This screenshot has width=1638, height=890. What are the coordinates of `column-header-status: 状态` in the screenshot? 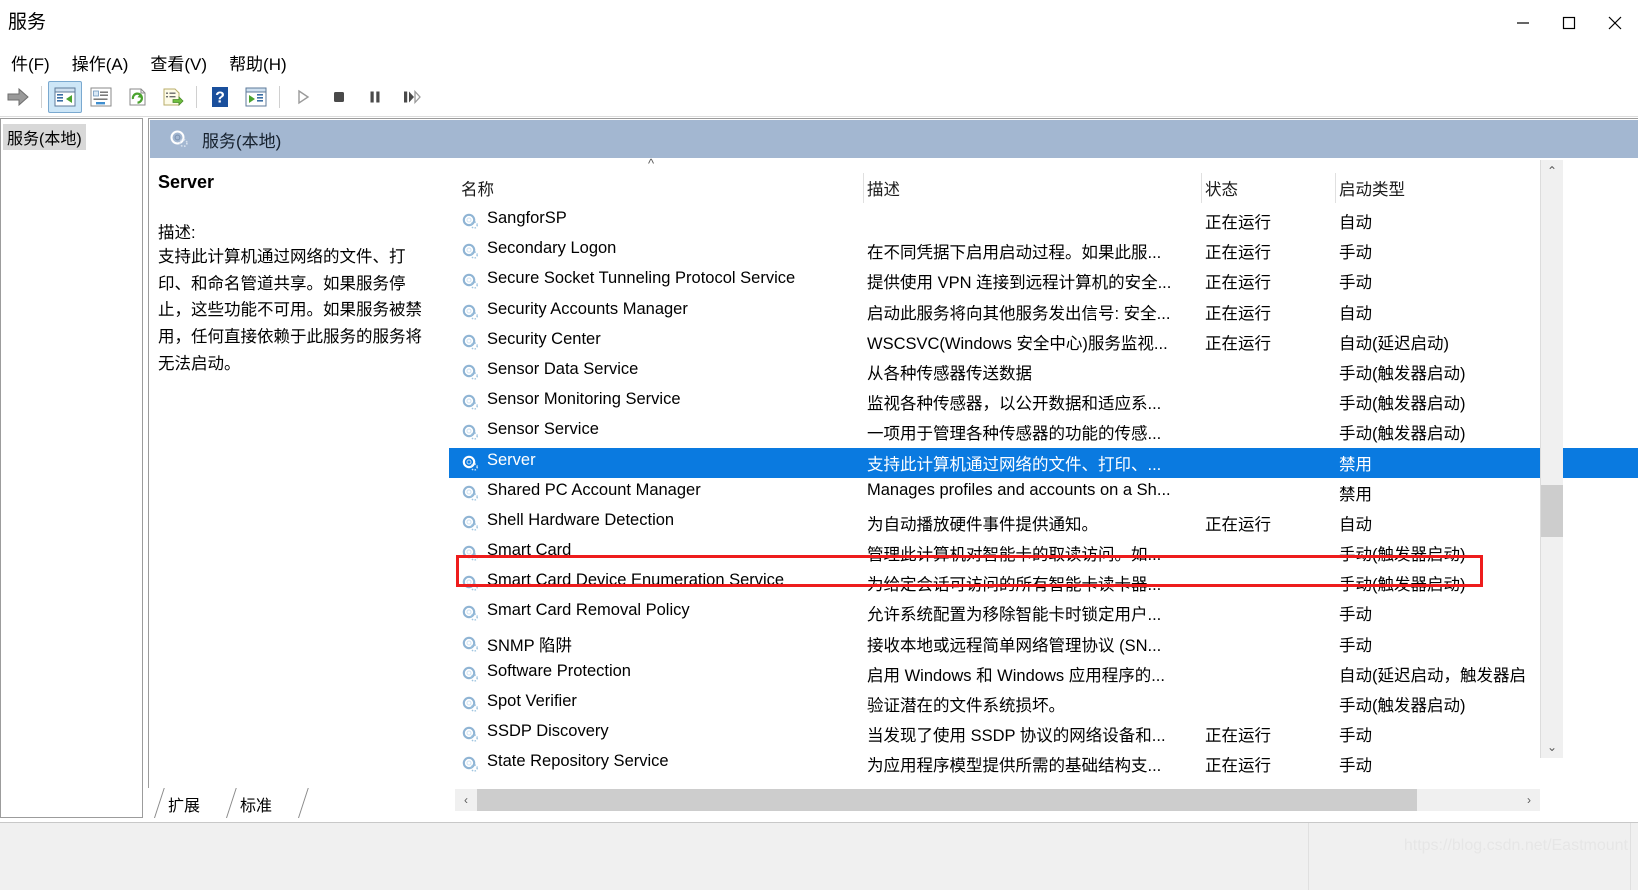 It's located at (1221, 188).